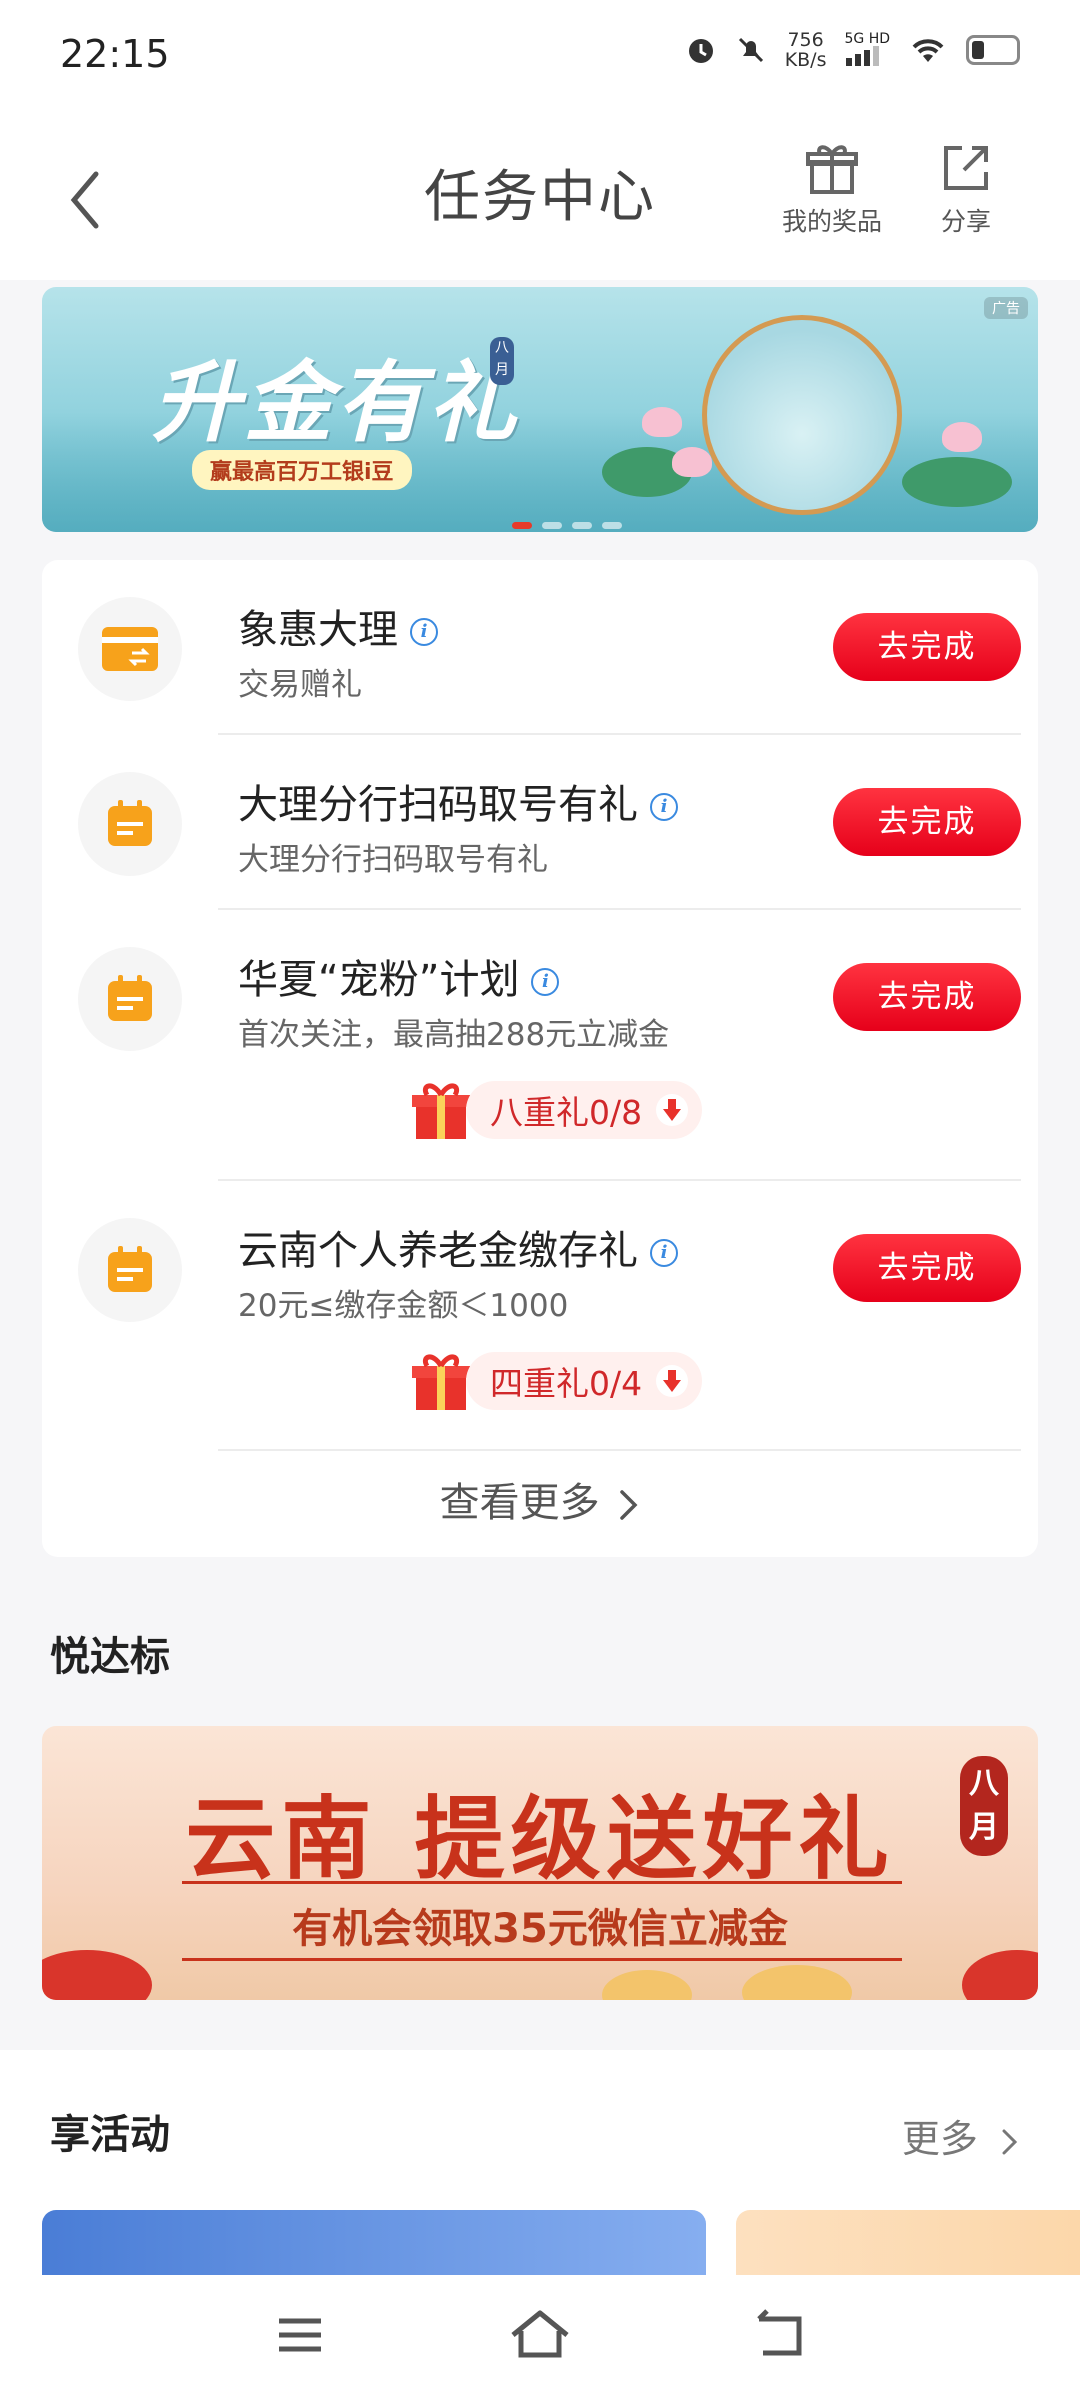 The image size is (1080, 2400). I want to click on task-desc: 20元≤缴存金额＜1000, so click(403, 1306).